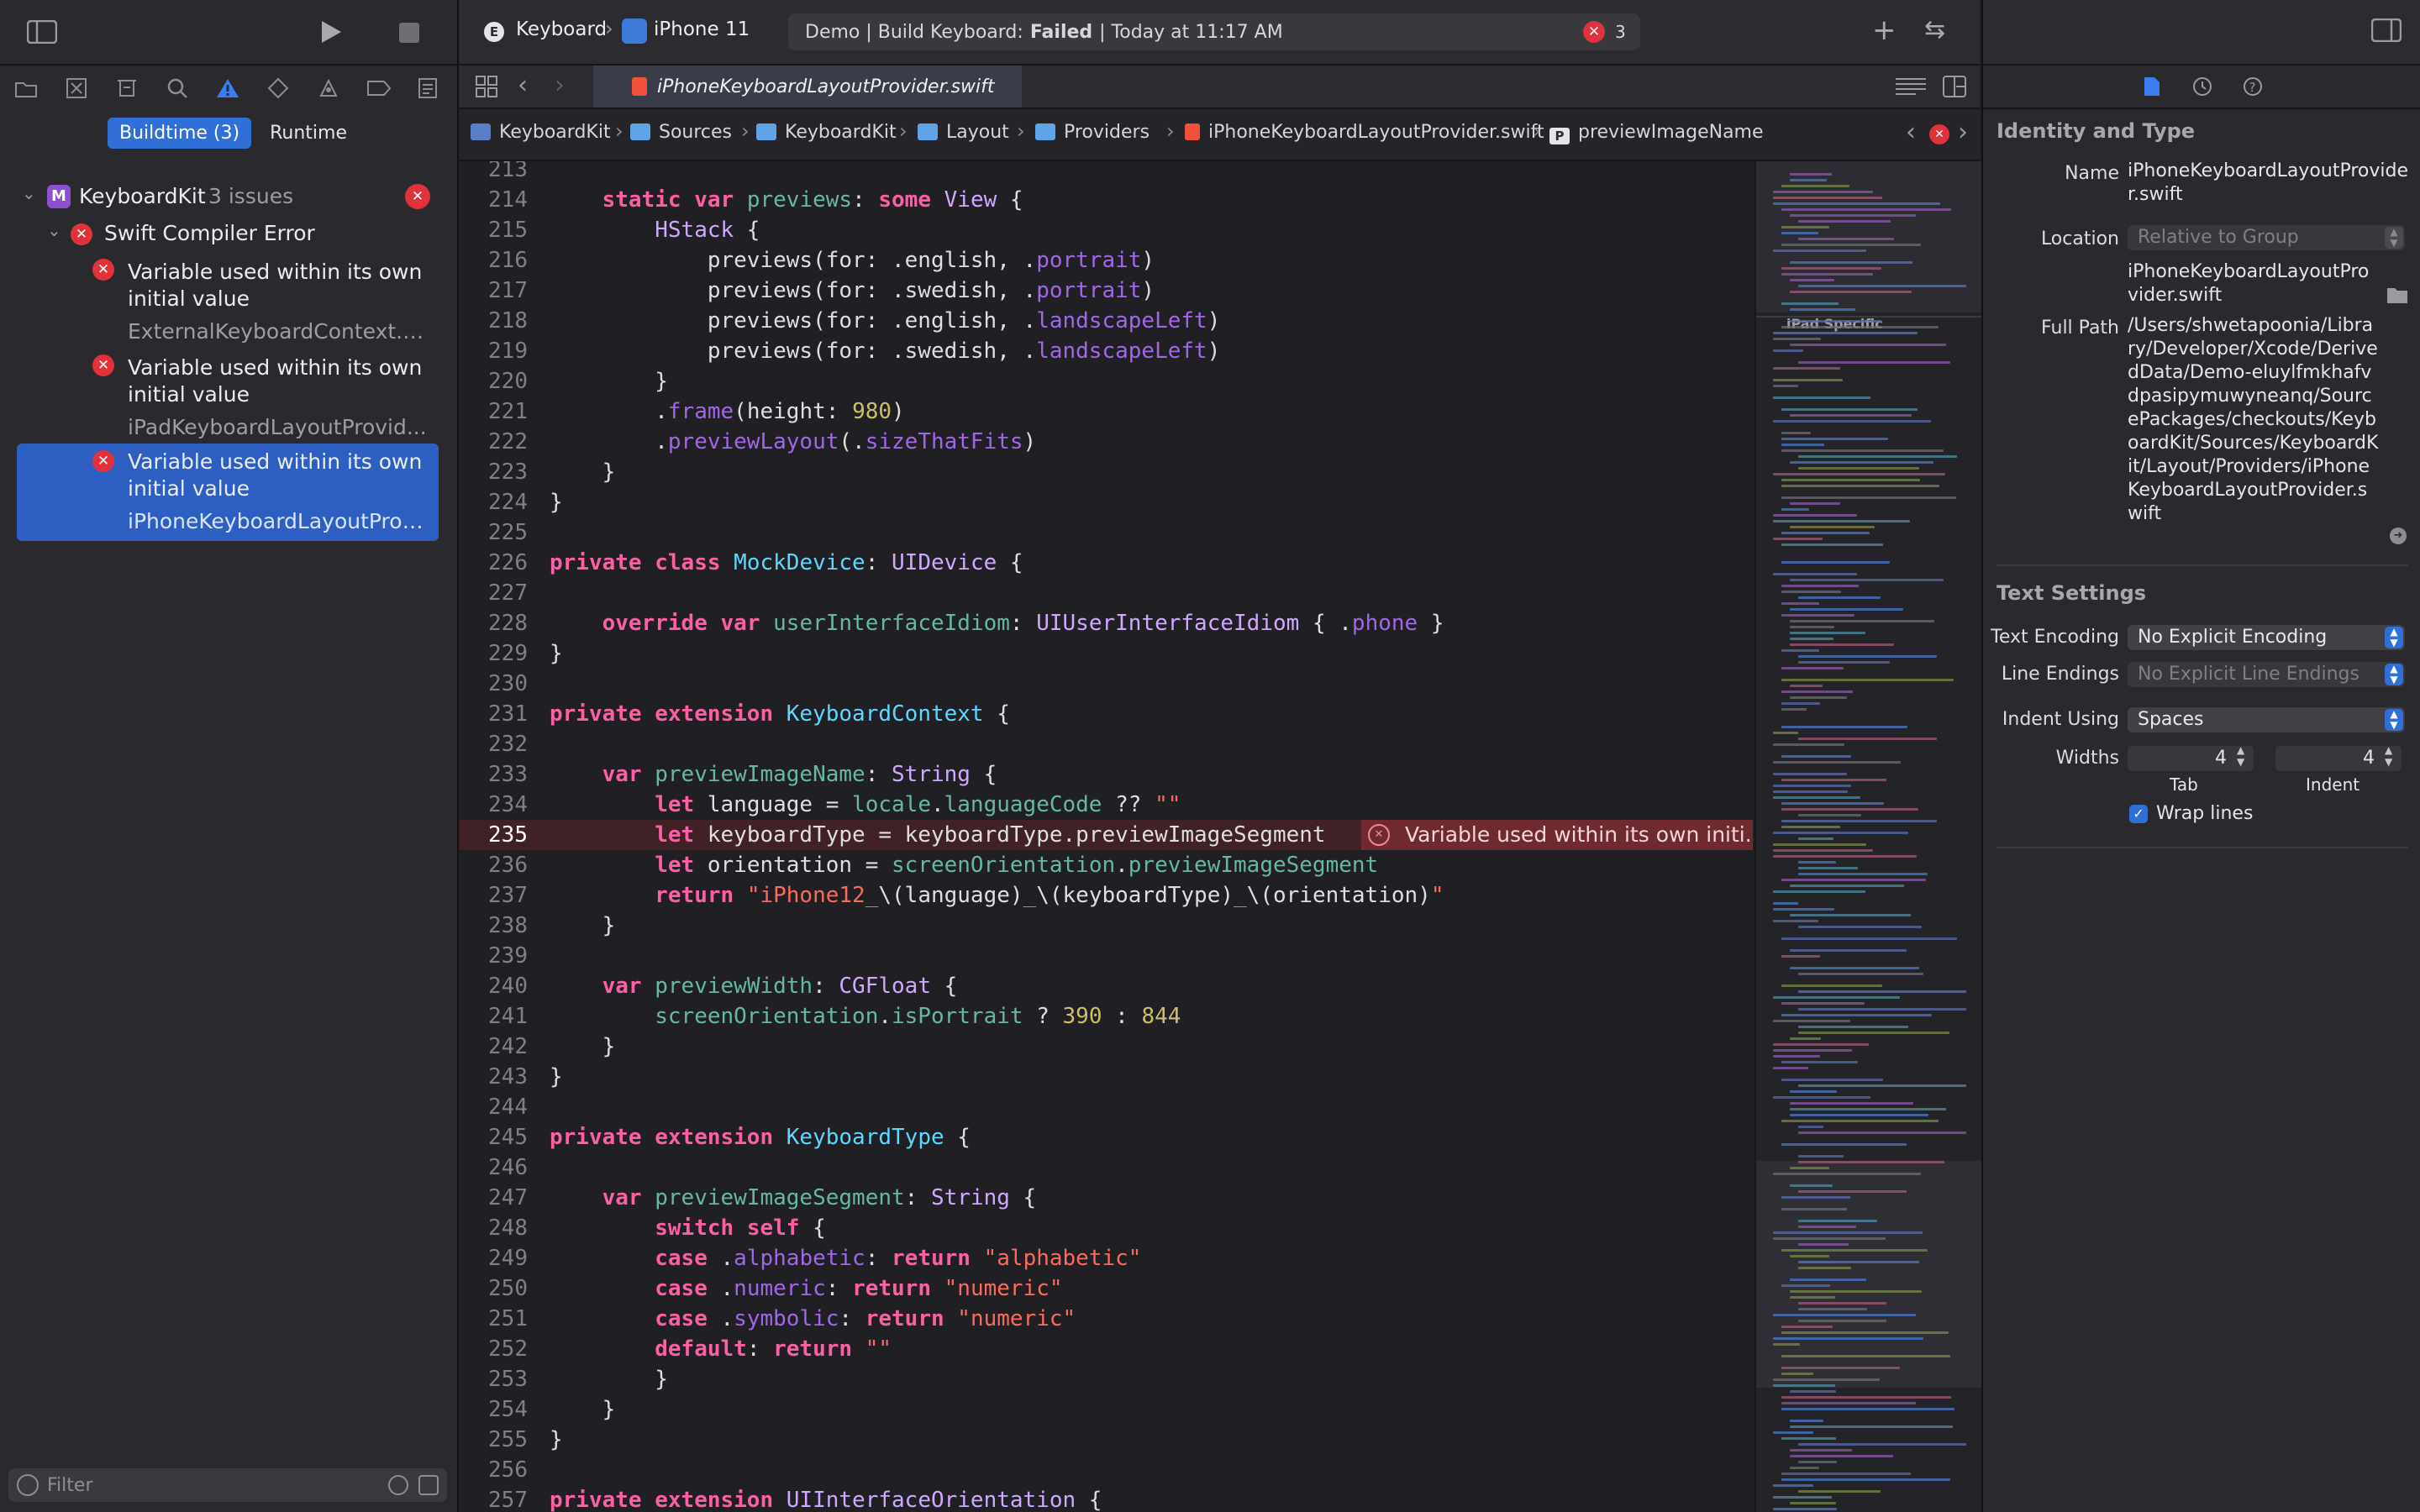  Describe the element at coordinates (486, 86) in the screenshot. I see `grid-icon` at that location.